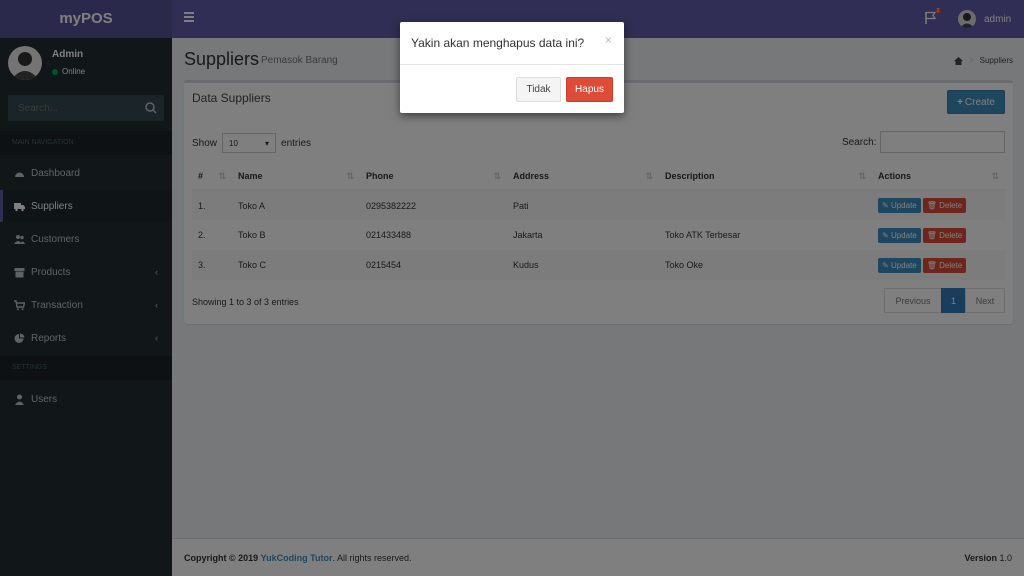  What do you see at coordinates (498, 43) in the screenshot?
I see `modal-title: Yakin akan menghapus data ini?` at bounding box center [498, 43].